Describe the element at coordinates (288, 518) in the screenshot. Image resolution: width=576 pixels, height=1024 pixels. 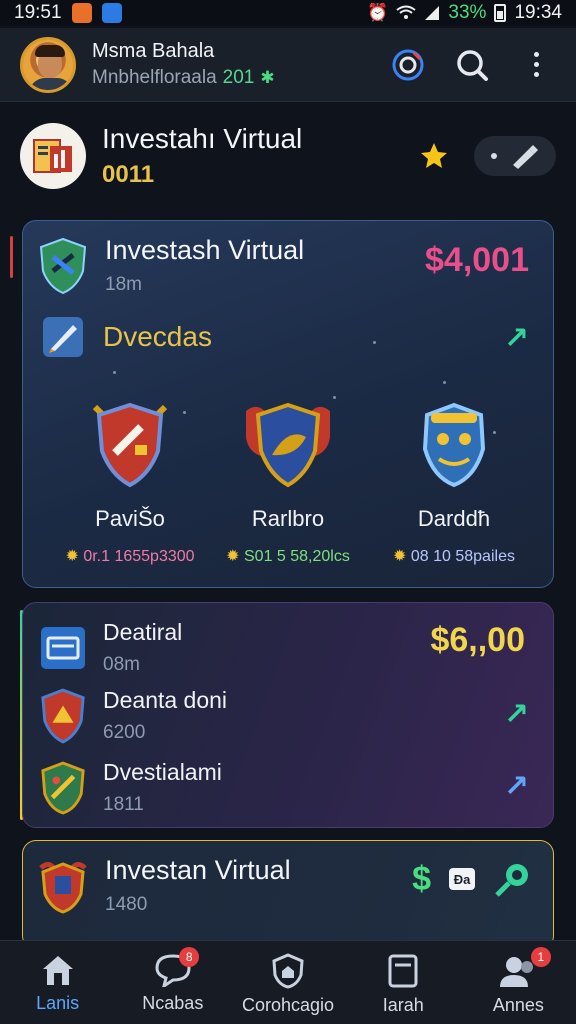
I see `badge-name: Rarlbro` at that location.